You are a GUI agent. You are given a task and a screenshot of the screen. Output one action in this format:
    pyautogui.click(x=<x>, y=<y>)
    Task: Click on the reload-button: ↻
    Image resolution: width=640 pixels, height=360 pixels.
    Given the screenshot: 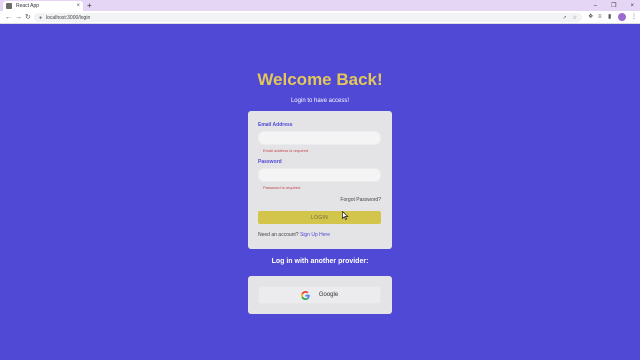 What is the action you would take?
    pyautogui.click(x=28, y=17)
    